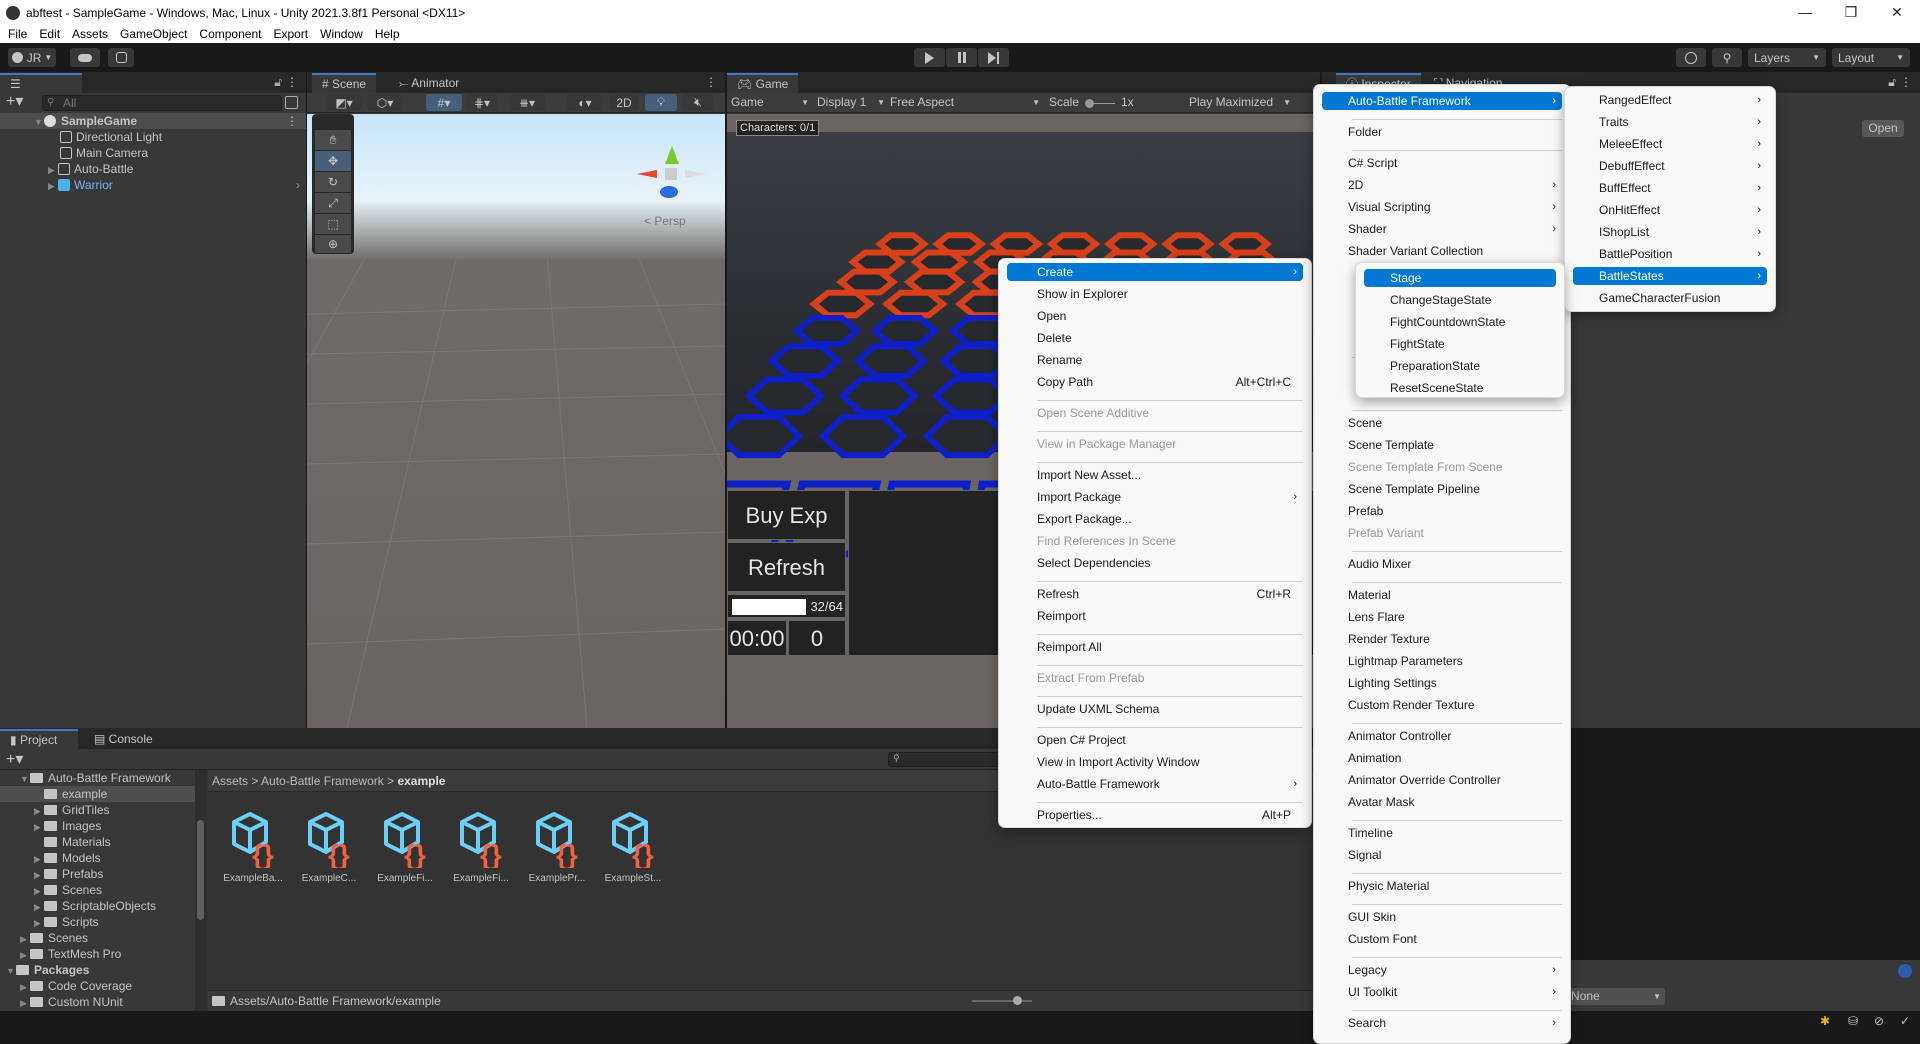 This screenshot has width=1920, height=1044. Describe the element at coordinates (672, 179) in the screenshot. I see `scene-gizmo` at that location.